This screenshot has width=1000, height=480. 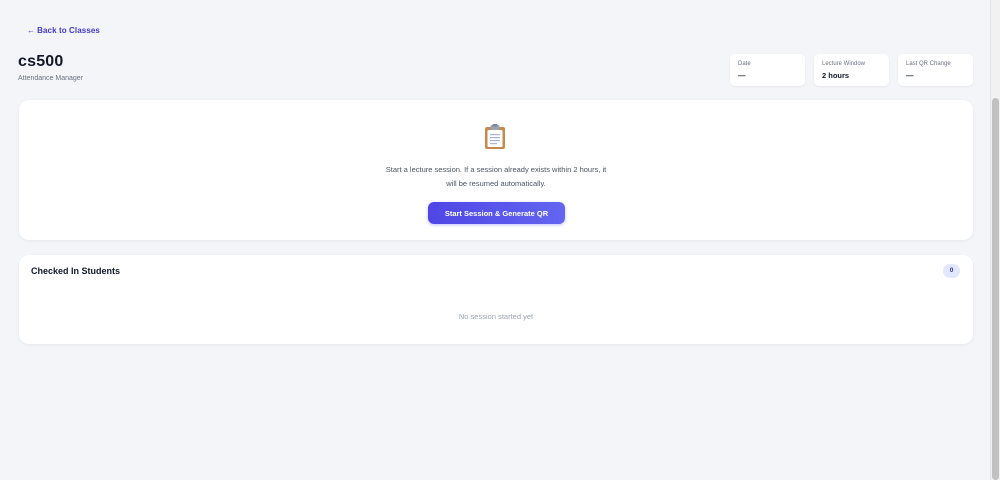 I want to click on stat-label: Last QR Change, so click(x=928, y=64).